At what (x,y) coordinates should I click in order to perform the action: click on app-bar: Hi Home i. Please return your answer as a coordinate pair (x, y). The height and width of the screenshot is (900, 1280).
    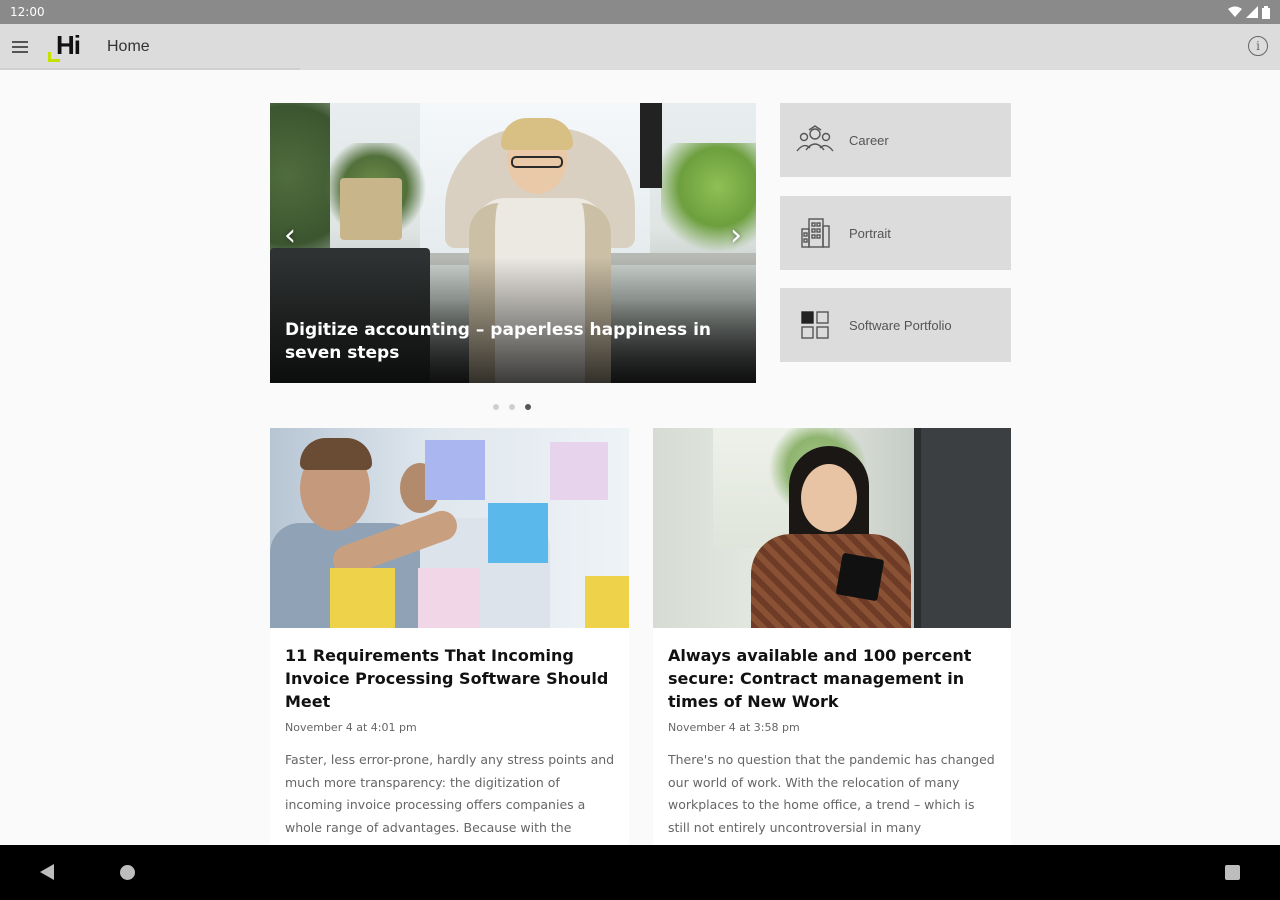
    Looking at the image, I should click on (640, 47).